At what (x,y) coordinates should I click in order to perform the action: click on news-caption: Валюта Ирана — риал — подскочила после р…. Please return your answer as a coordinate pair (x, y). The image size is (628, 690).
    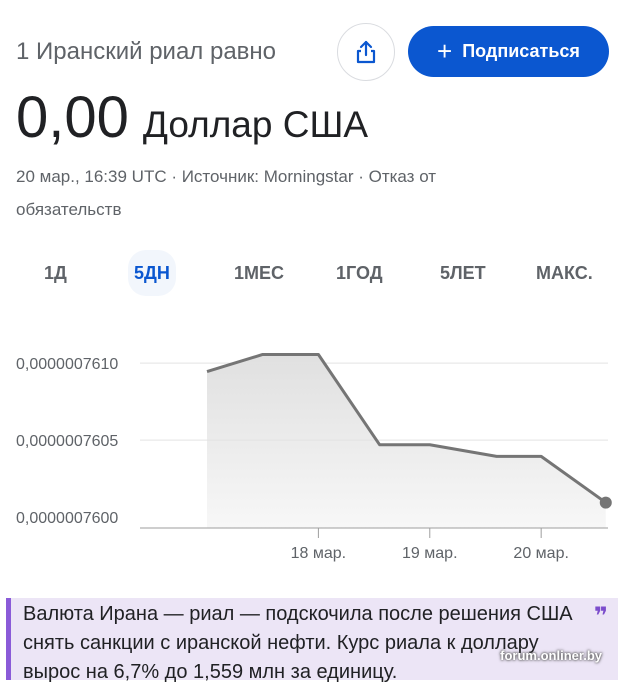
    Looking at the image, I should click on (312, 640).